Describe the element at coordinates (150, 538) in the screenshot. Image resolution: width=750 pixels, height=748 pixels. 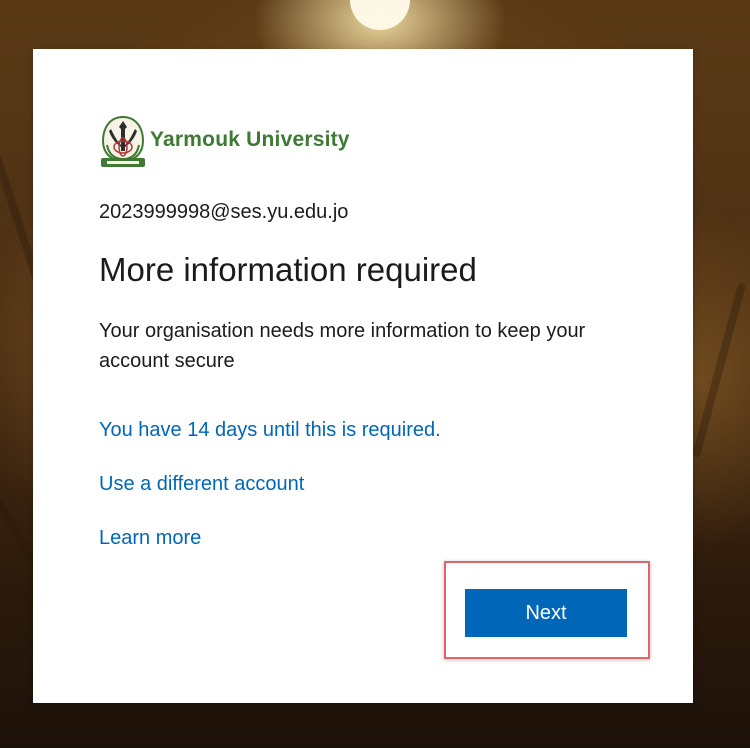
I see `learn-more-link: Learn more` at that location.